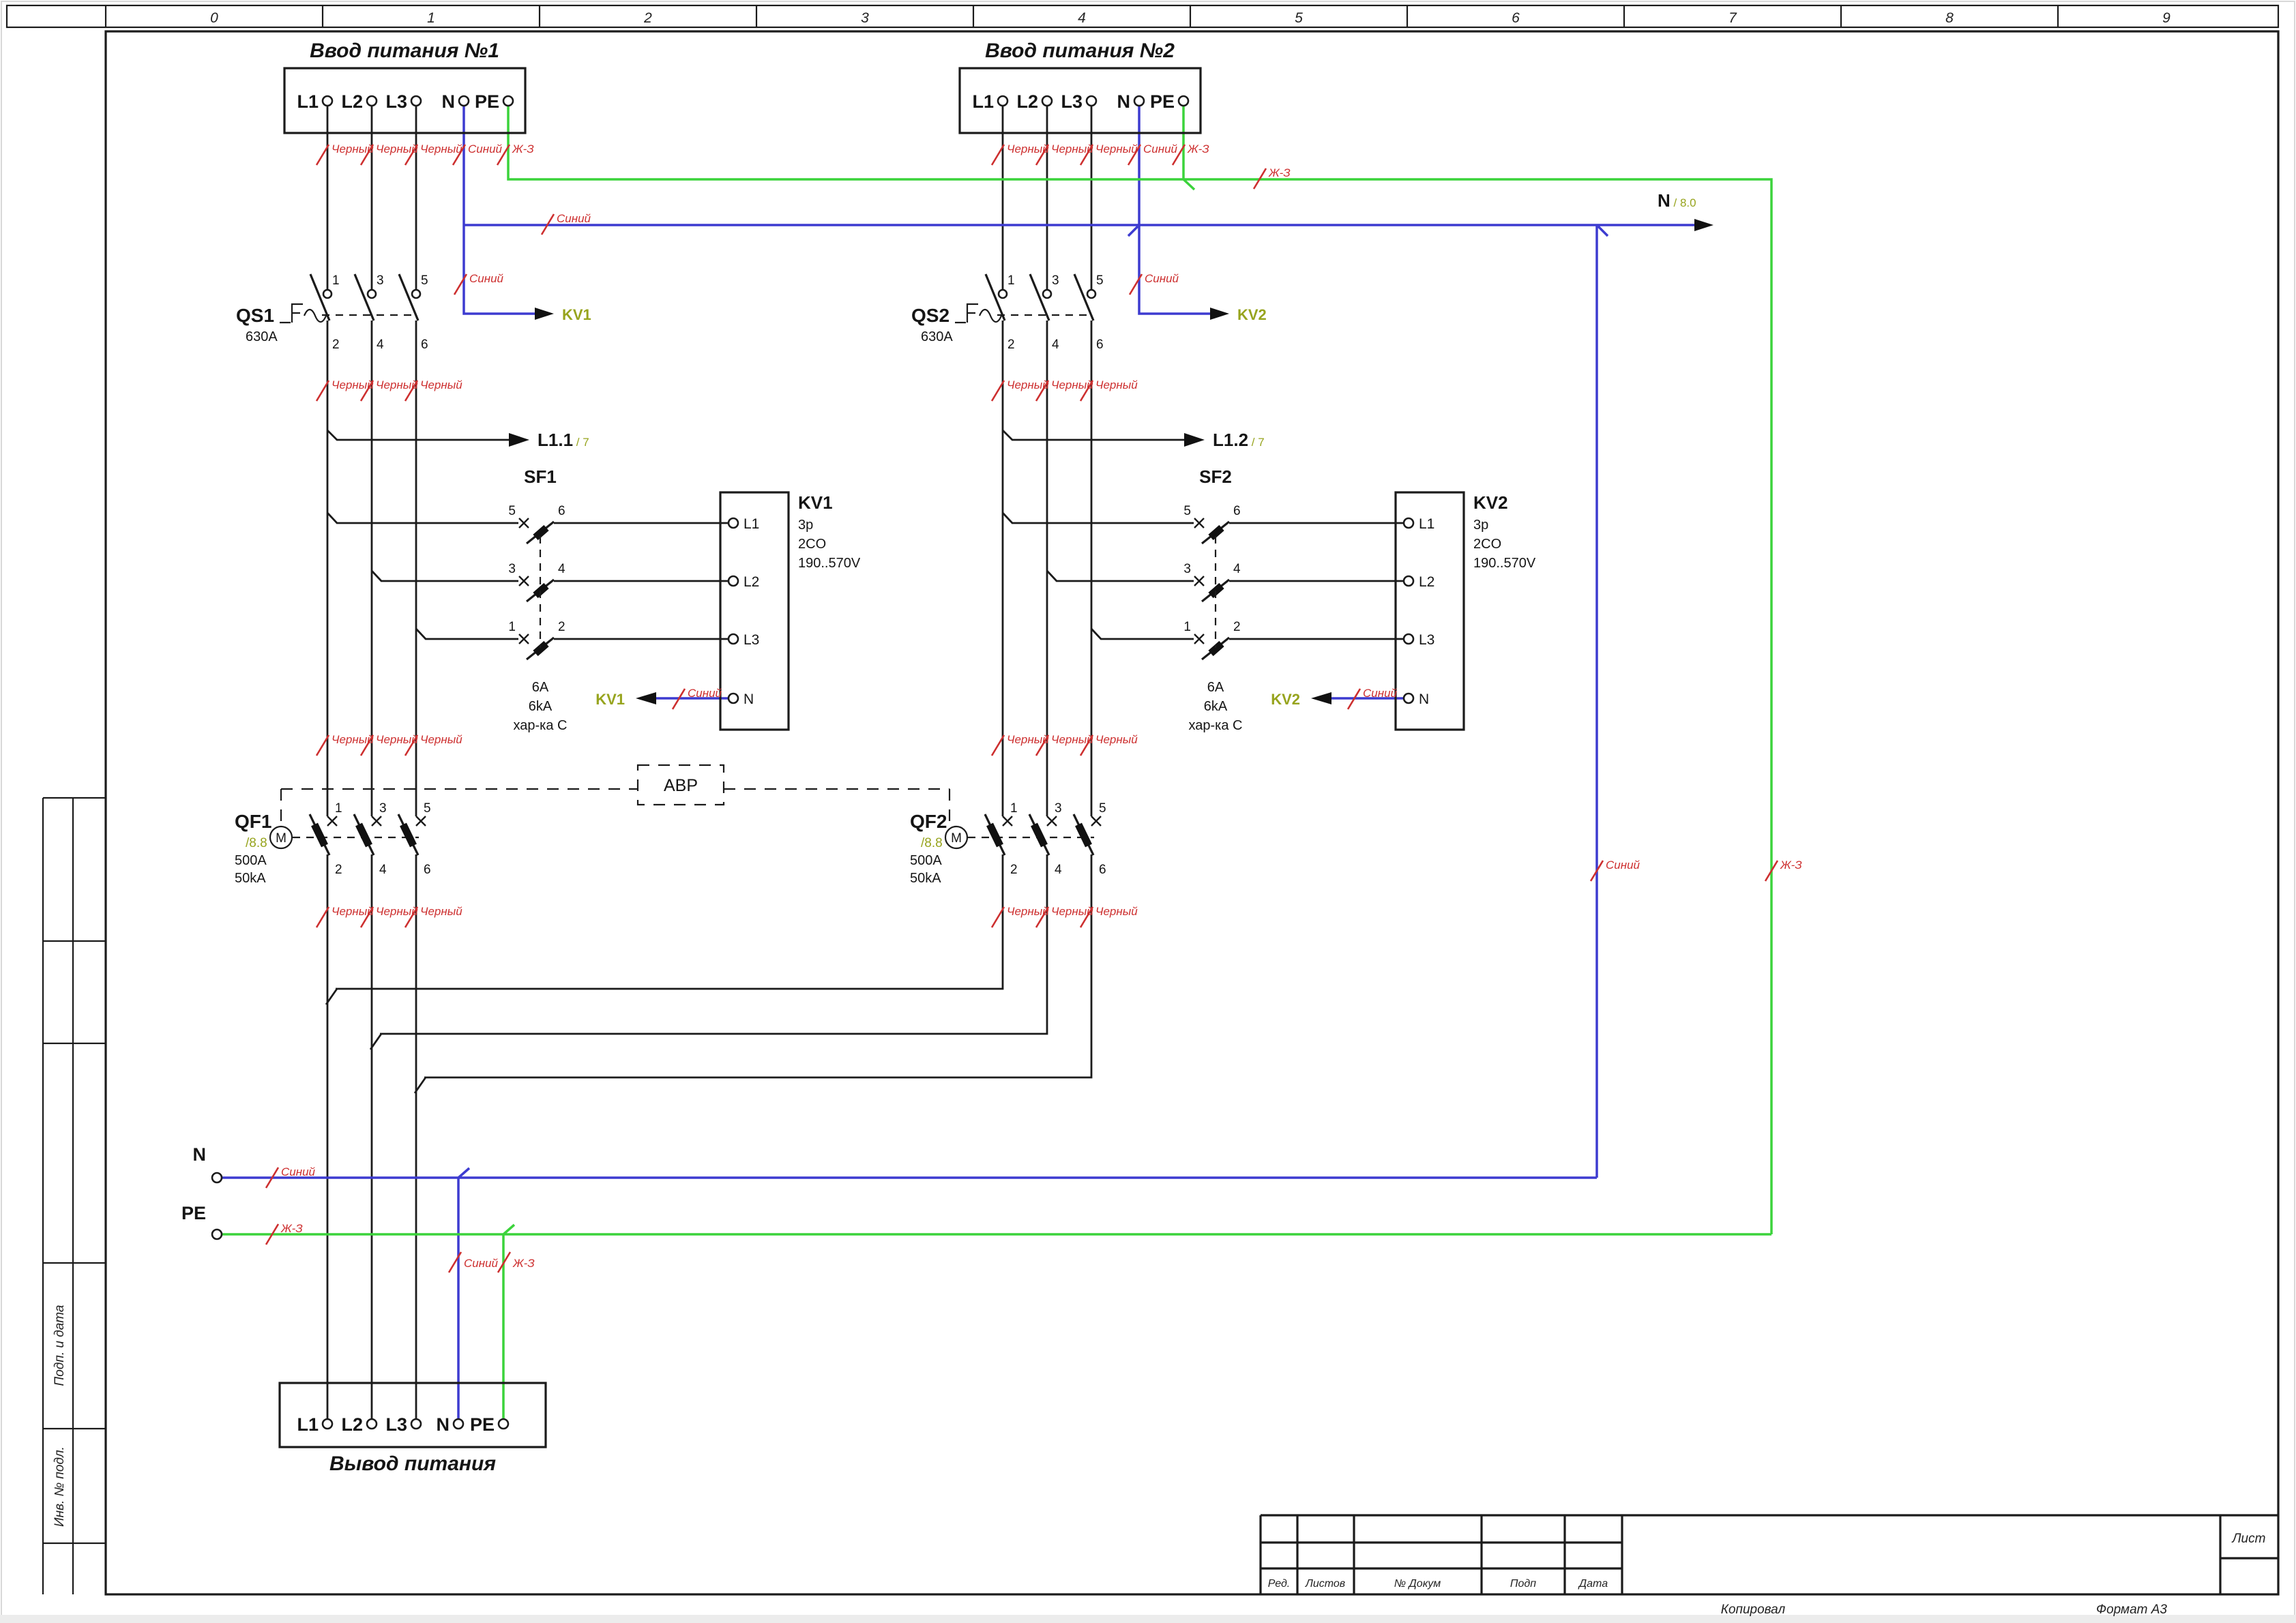 The height and width of the screenshot is (1623, 2296). I want to click on terminal-label: L2, so click(352, 1424).